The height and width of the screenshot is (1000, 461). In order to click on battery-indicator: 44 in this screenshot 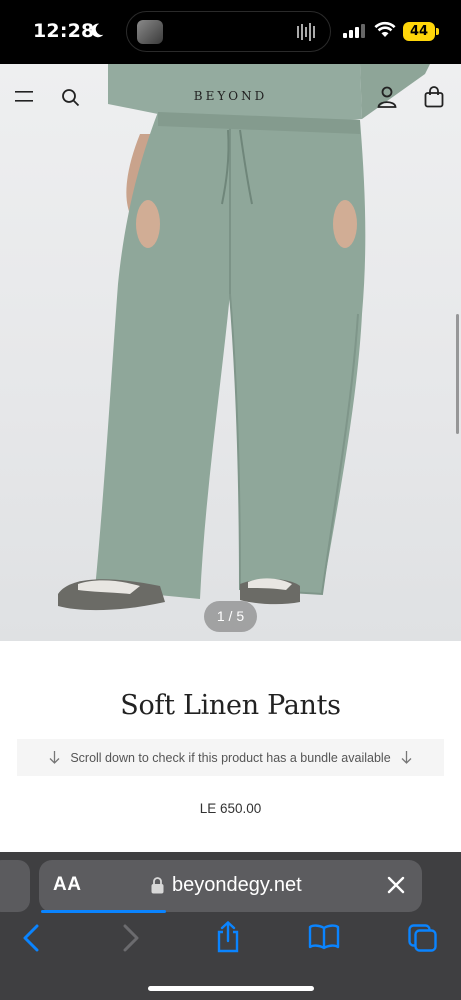, I will do `click(419, 31)`.